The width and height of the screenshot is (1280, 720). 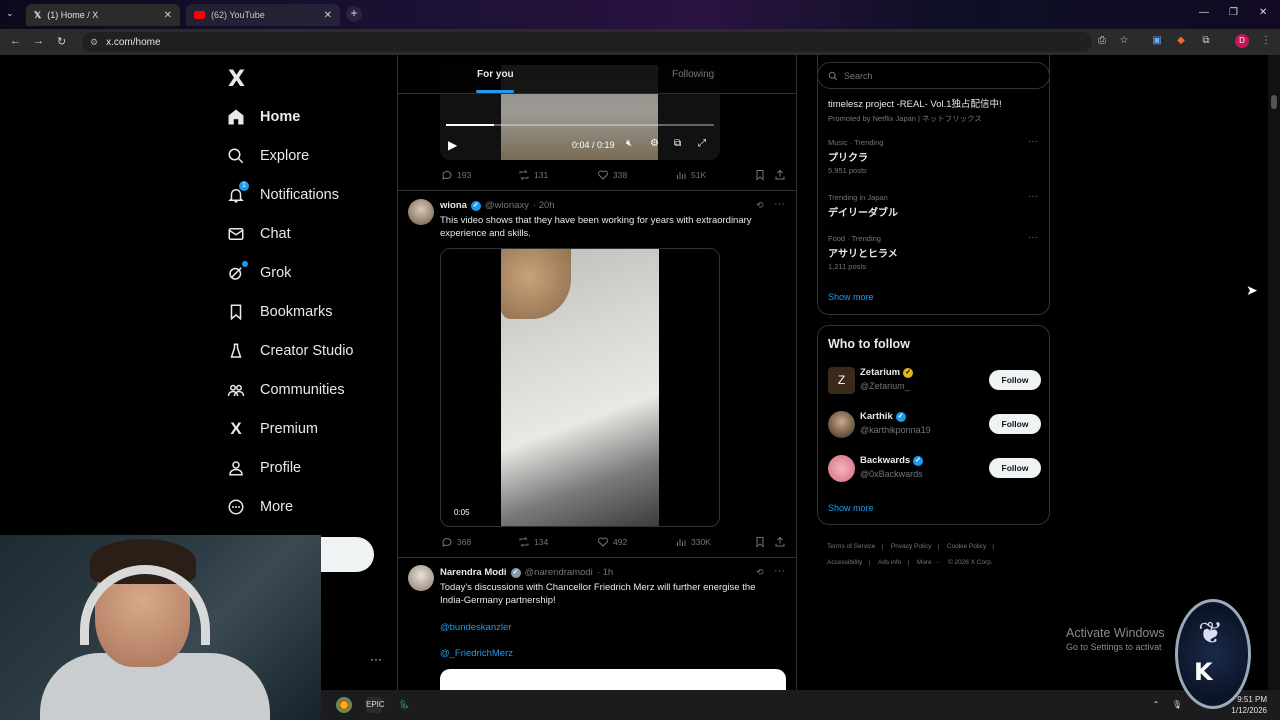 I want to click on nav-explore: Explore, so click(x=267, y=156).